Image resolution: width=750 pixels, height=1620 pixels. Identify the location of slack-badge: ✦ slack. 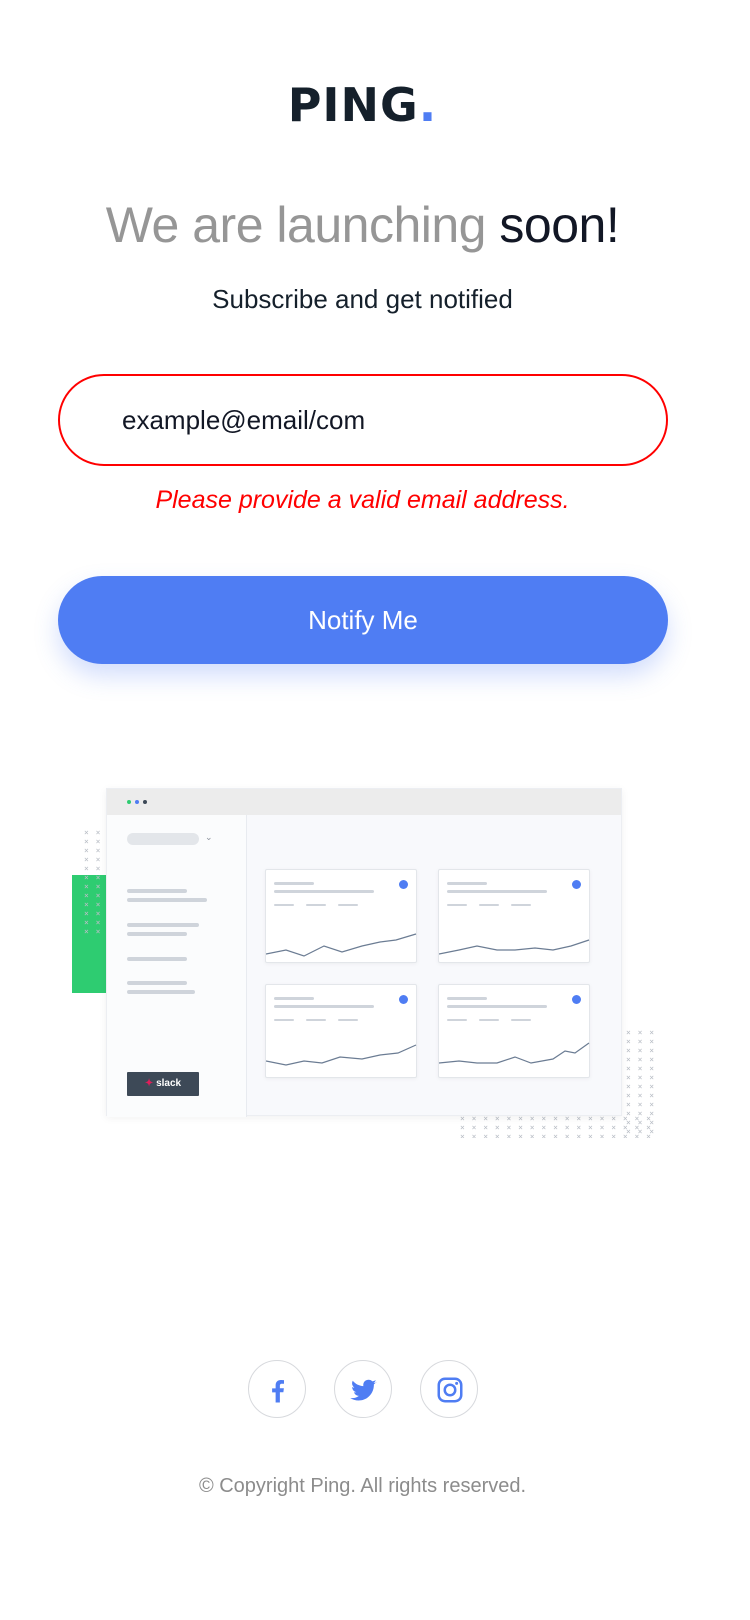
(163, 1084).